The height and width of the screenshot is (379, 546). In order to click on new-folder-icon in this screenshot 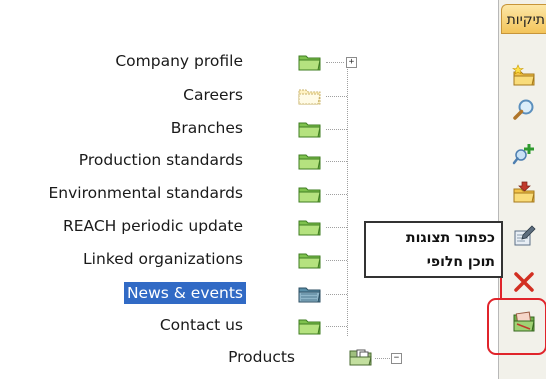, I will do `click(523, 75)`.